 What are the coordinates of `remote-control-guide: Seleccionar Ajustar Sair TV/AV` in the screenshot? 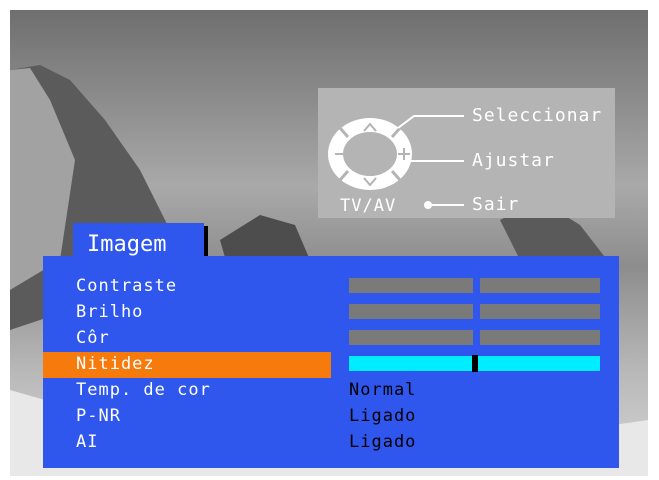 It's located at (466, 153).